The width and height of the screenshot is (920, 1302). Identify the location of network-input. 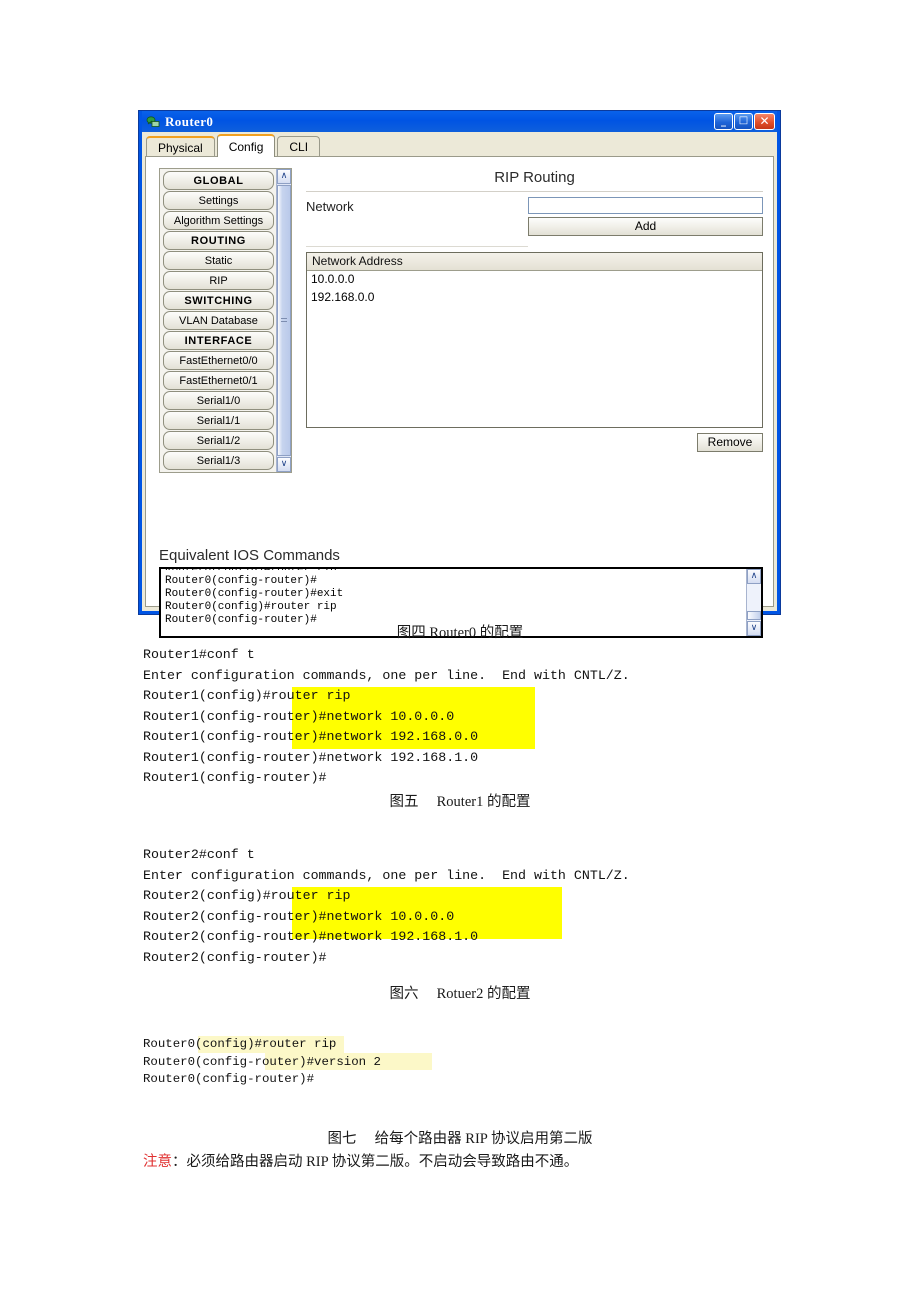
(645, 205).